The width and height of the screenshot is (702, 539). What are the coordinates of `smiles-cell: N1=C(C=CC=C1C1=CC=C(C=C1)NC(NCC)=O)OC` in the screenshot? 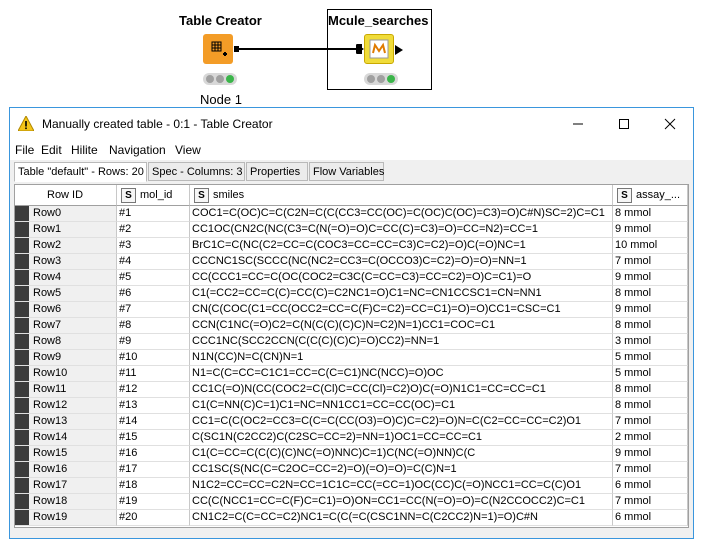 It's located at (401, 374).